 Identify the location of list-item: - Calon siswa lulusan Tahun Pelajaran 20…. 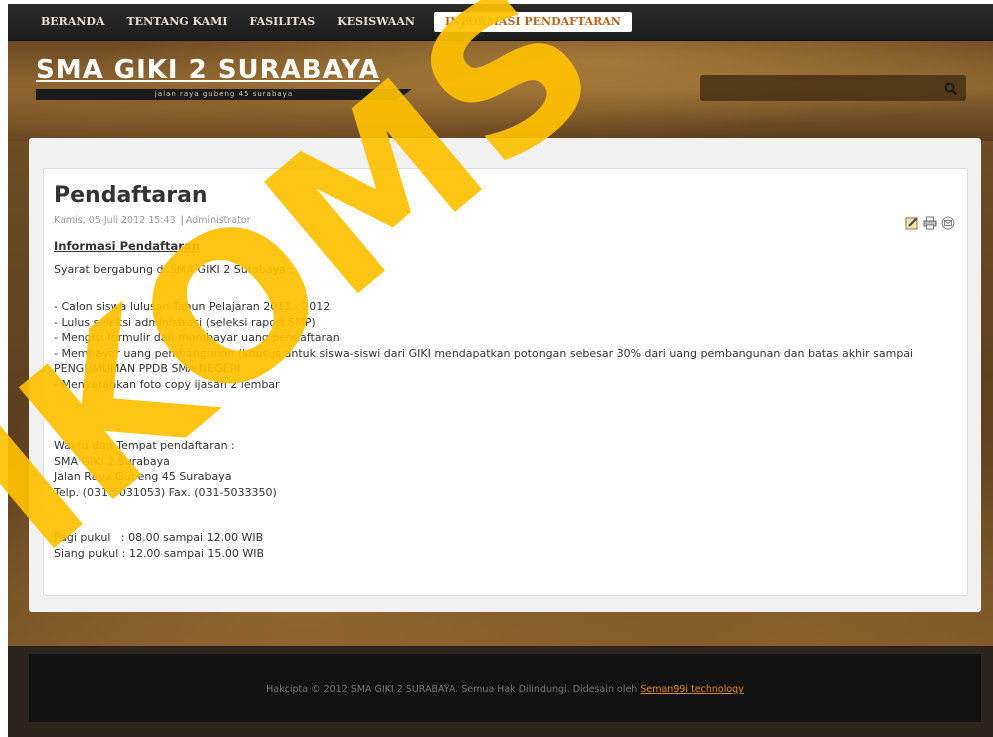
(192, 306).